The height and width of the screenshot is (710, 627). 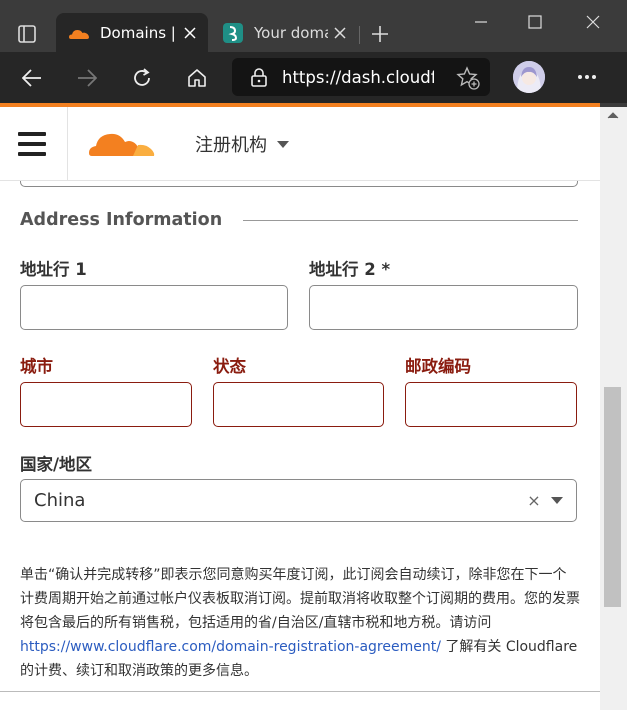 I want to click on city-label: 城市, so click(x=36, y=366).